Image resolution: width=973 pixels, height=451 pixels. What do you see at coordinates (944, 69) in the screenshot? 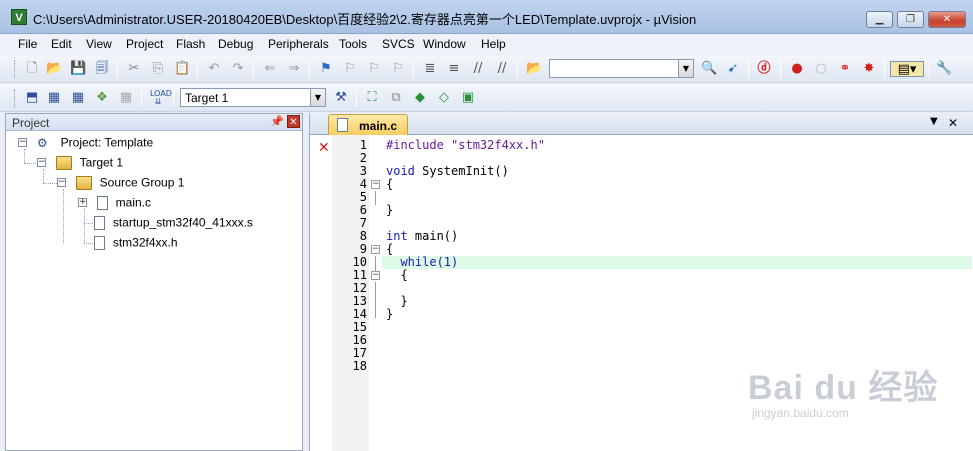
I see `configure-icon: 🔧` at bounding box center [944, 69].